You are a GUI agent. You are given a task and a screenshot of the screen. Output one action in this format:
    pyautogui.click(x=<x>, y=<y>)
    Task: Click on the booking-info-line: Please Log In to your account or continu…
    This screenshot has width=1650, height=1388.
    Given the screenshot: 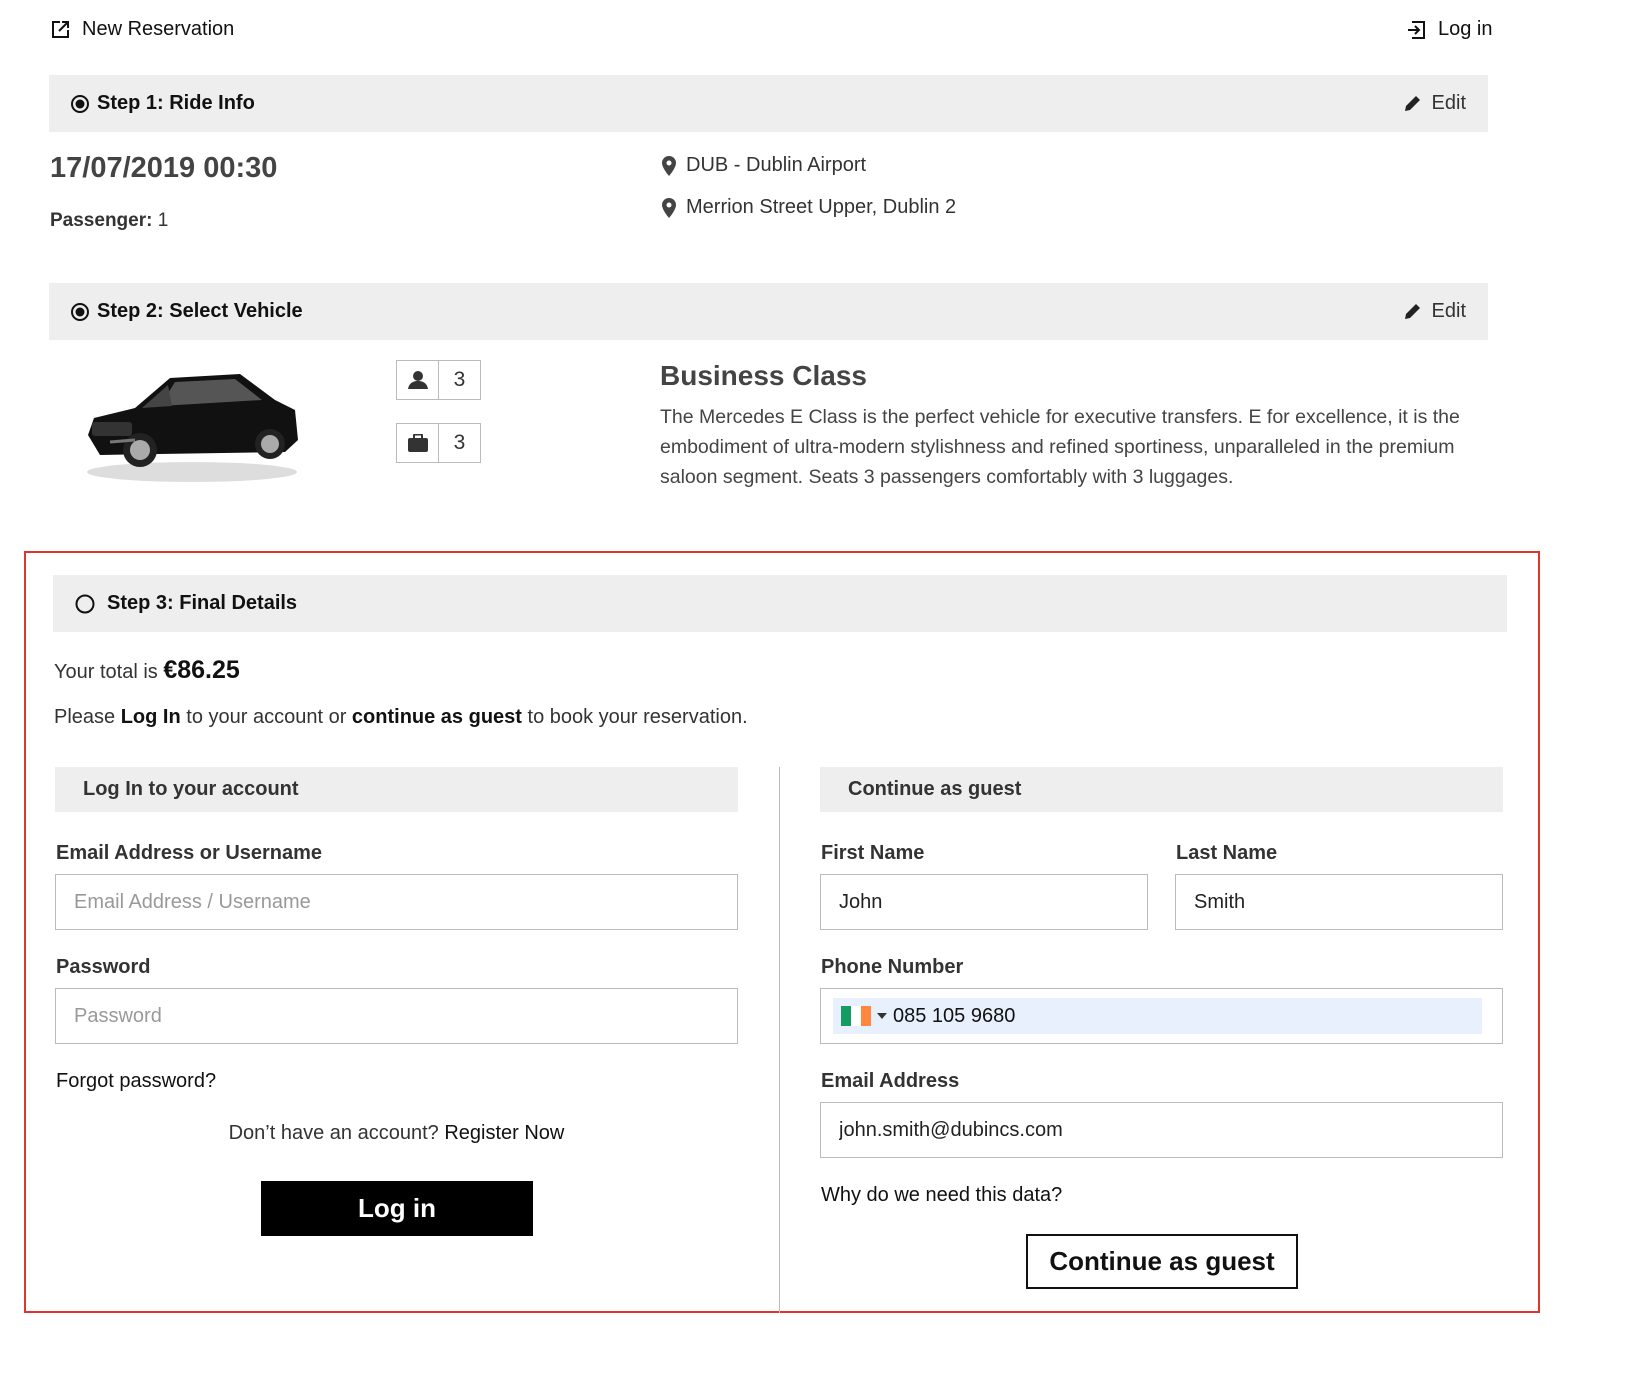 What is the action you would take?
    pyautogui.click(x=401, y=717)
    